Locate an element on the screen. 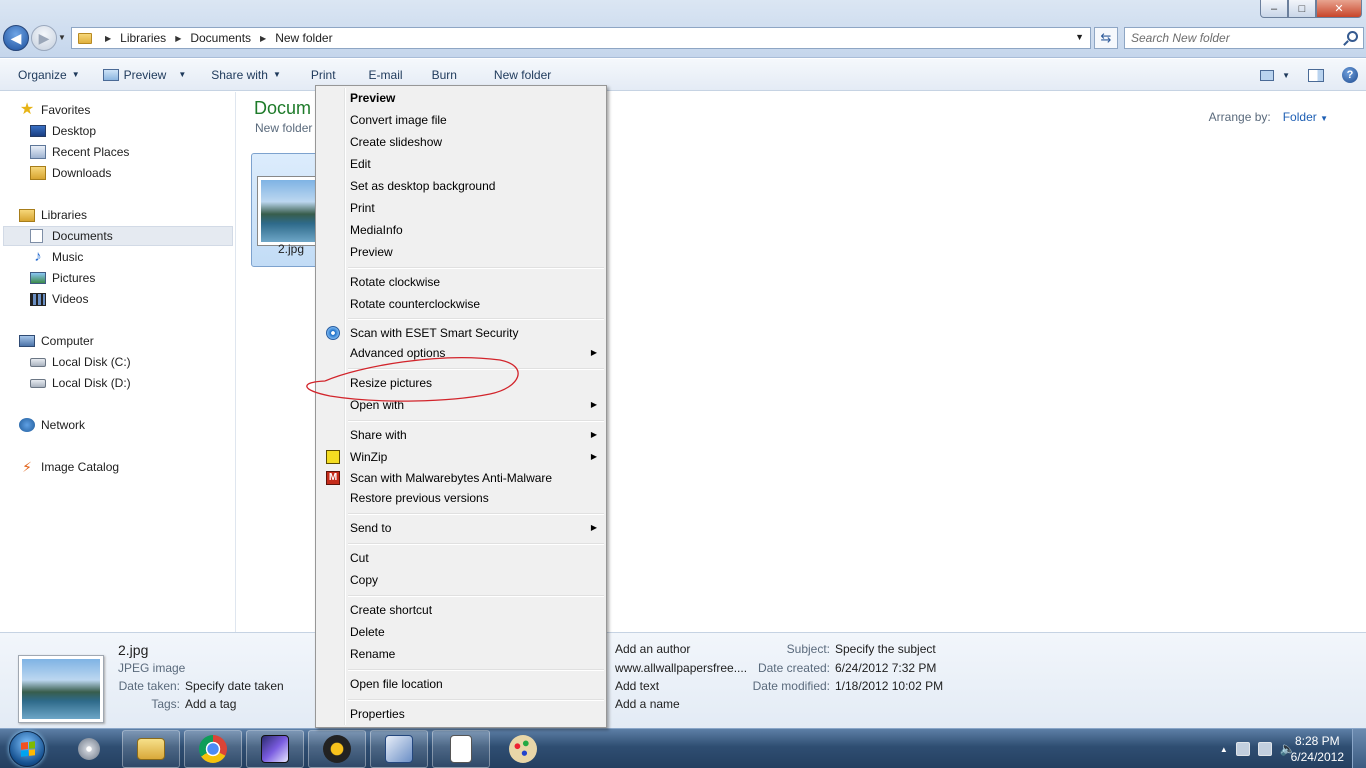 Image resolution: width=1366 pixels, height=768 pixels. landscape-image is located at coordinates (291, 211).